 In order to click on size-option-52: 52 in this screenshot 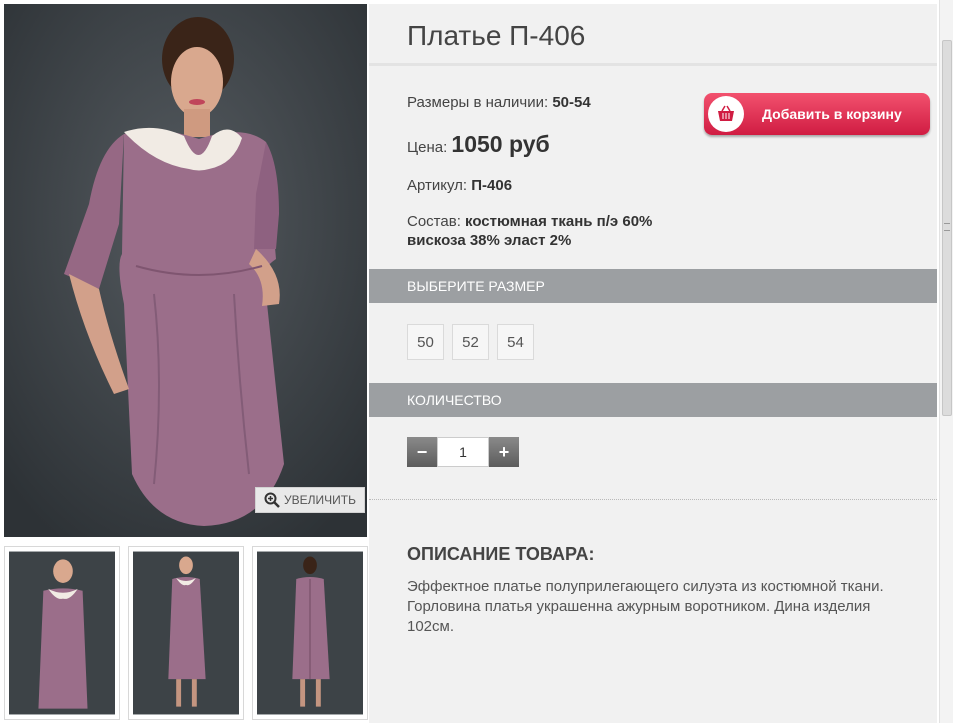, I will do `click(470, 342)`.